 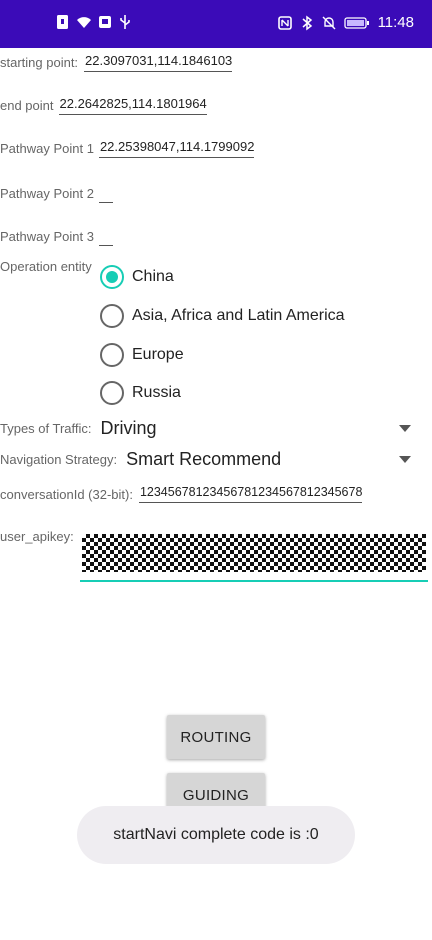 I want to click on radio-europe: Europe, so click(x=142, y=355).